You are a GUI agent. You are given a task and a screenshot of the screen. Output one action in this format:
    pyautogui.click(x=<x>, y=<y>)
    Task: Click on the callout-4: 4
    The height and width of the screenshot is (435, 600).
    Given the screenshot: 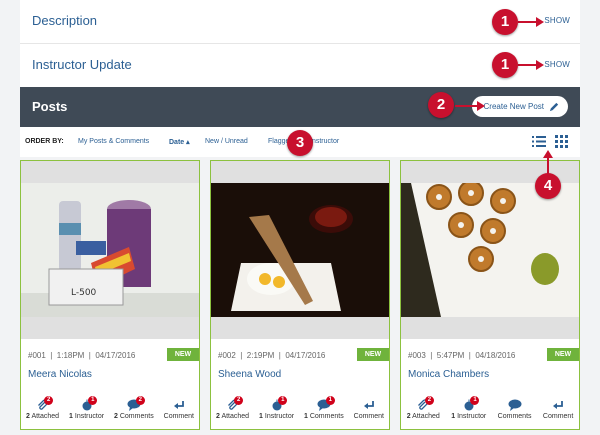 What is the action you would take?
    pyautogui.click(x=548, y=186)
    